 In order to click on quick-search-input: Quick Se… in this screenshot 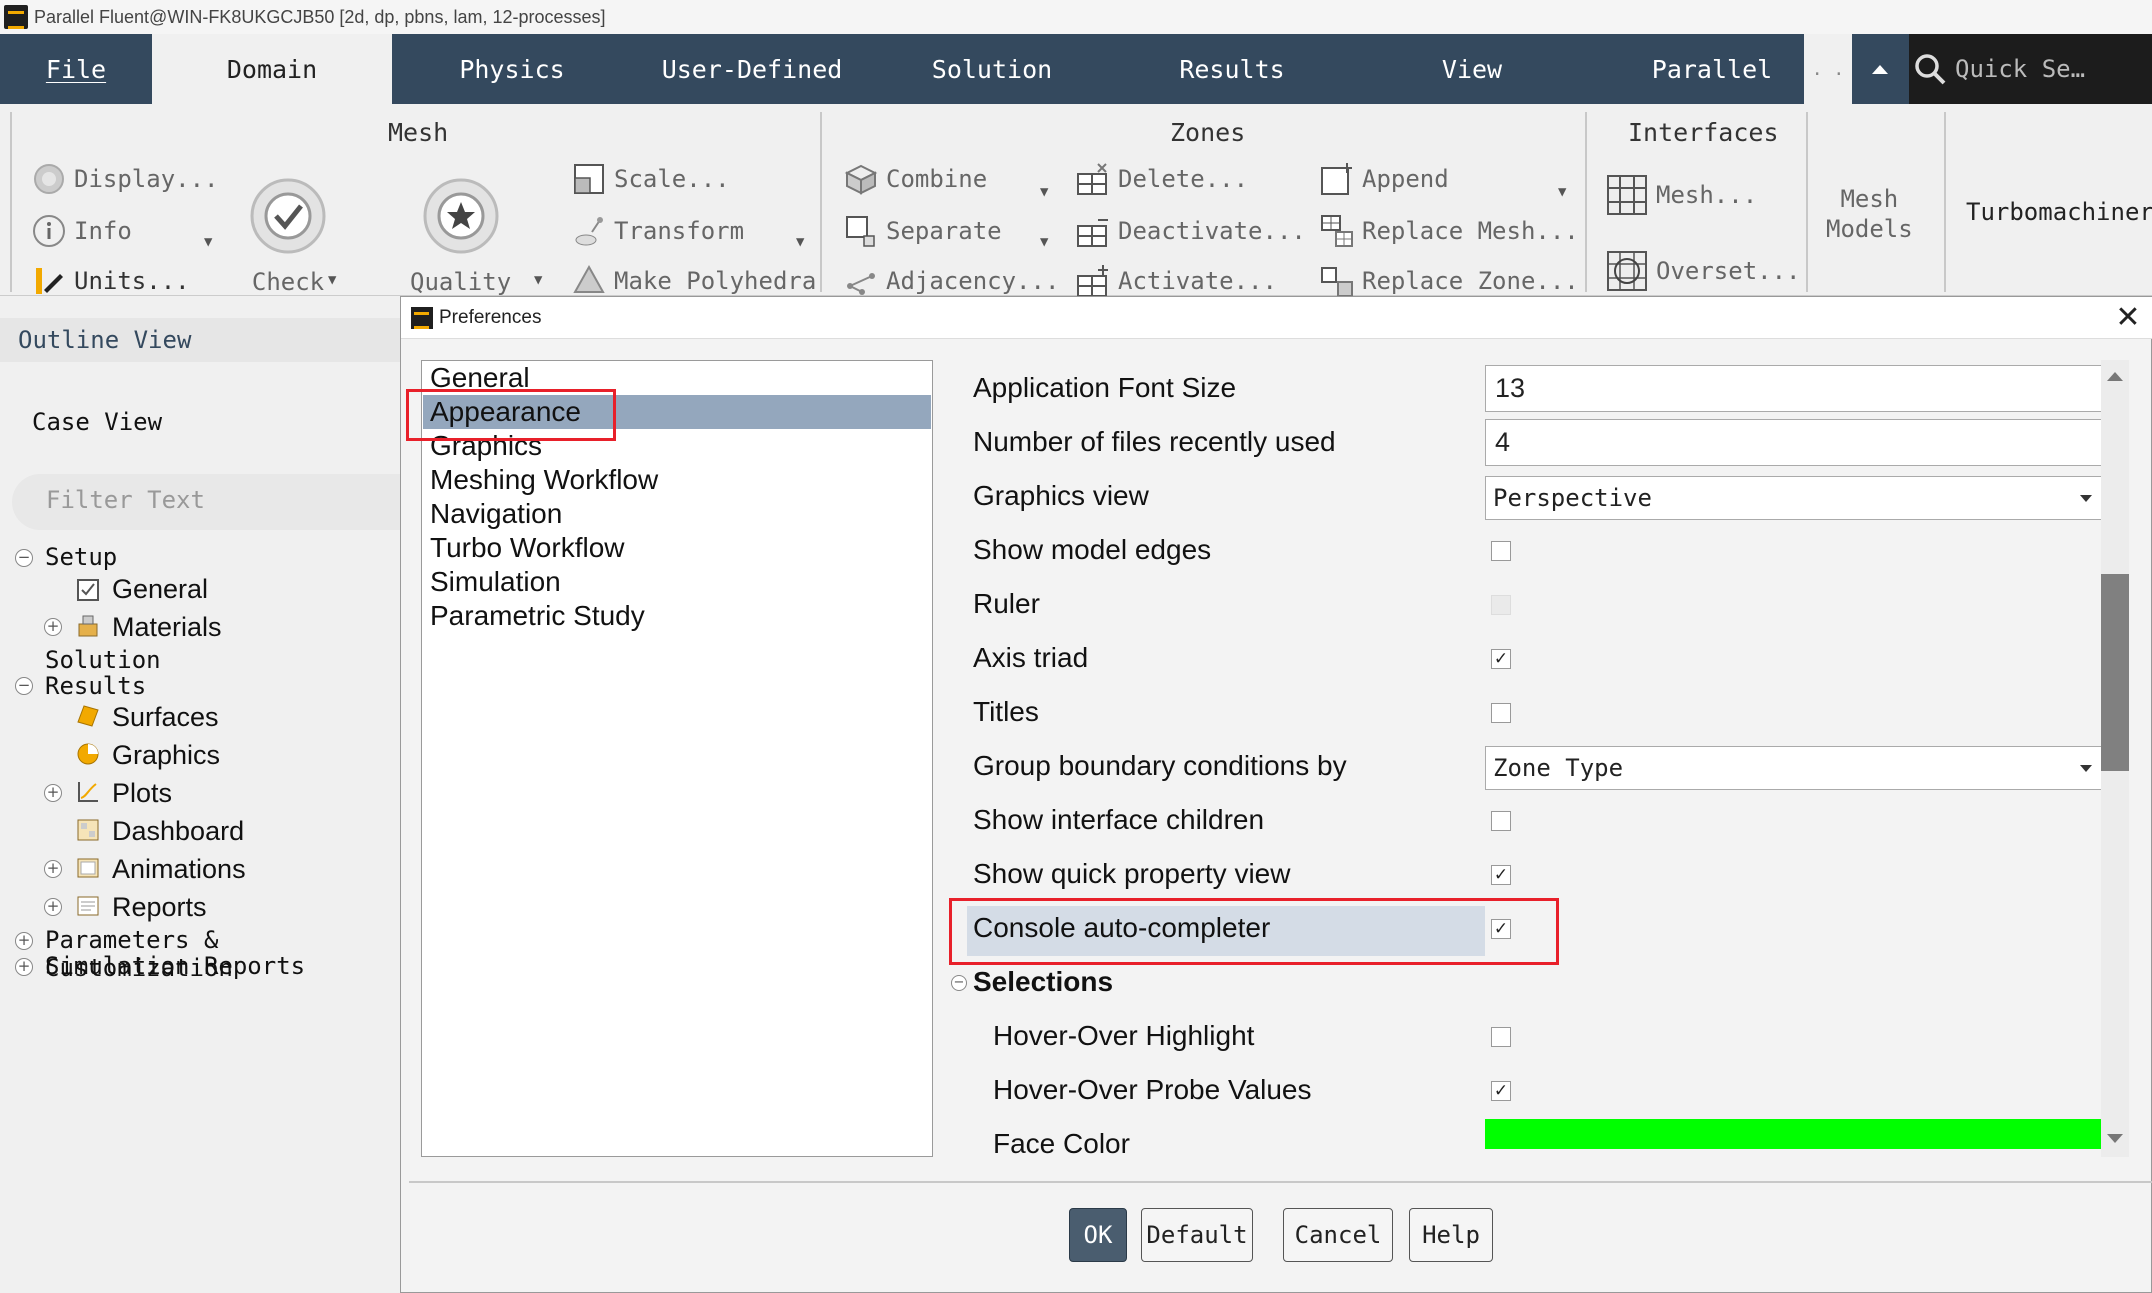, I will do `click(2030, 69)`.